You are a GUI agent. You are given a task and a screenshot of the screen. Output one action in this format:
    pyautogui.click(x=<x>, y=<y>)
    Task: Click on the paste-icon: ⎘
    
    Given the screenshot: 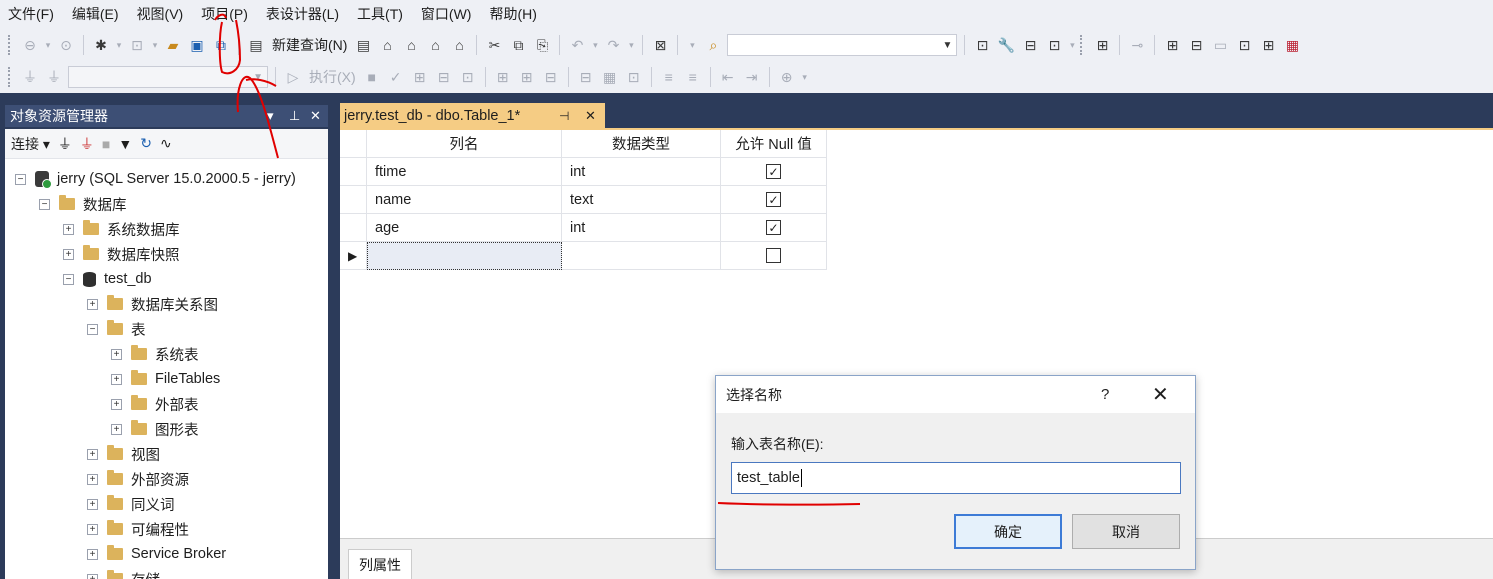 What is the action you would take?
    pyautogui.click(x=542, y=45)
    